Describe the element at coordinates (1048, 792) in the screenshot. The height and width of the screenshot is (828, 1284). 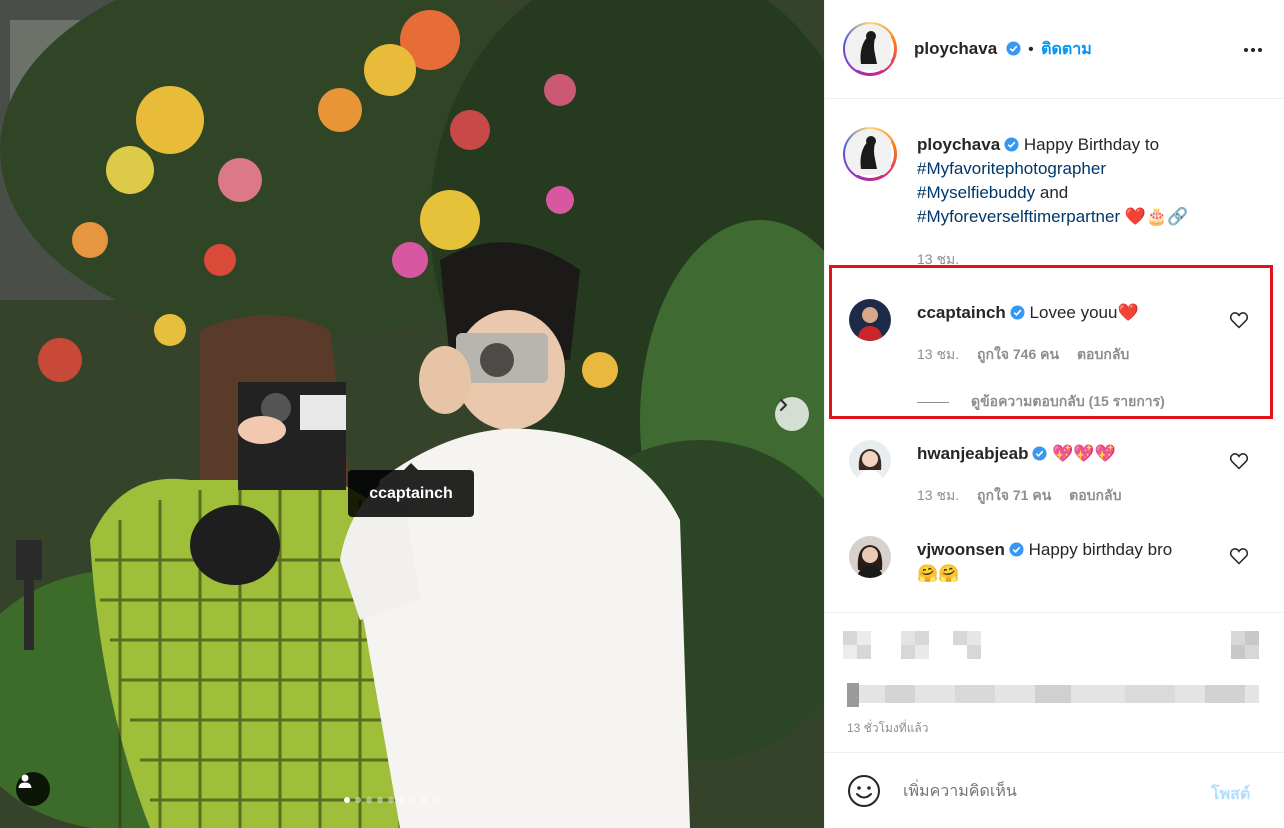
I see `add-comment-input` at that location.